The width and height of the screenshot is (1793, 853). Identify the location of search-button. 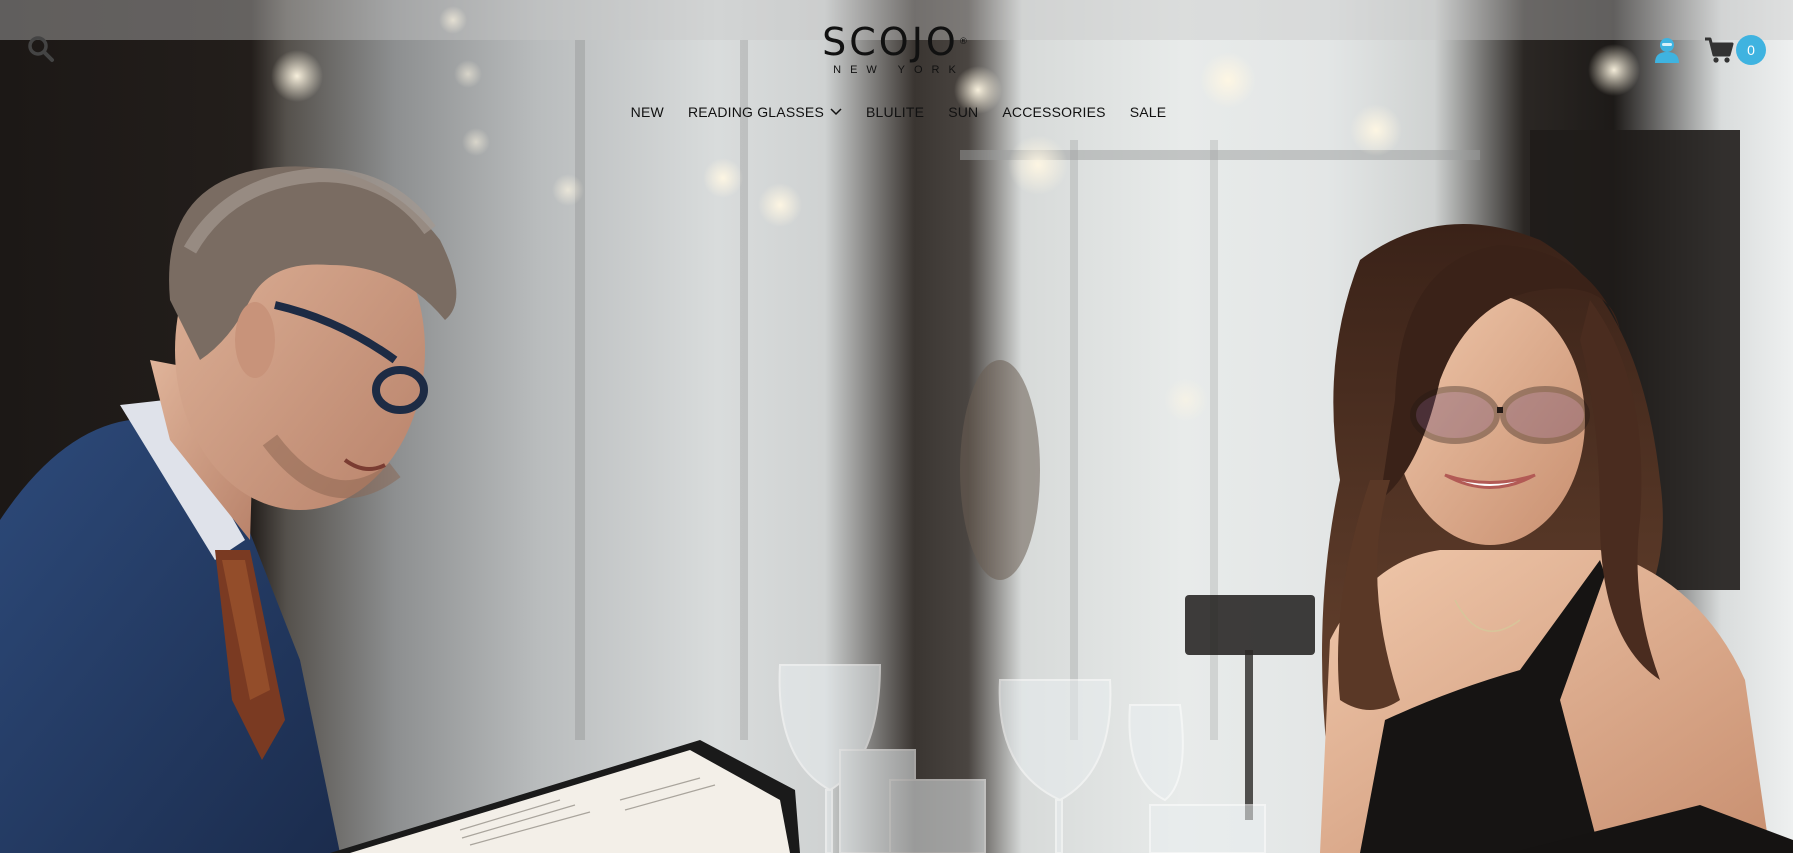
(41, 49).